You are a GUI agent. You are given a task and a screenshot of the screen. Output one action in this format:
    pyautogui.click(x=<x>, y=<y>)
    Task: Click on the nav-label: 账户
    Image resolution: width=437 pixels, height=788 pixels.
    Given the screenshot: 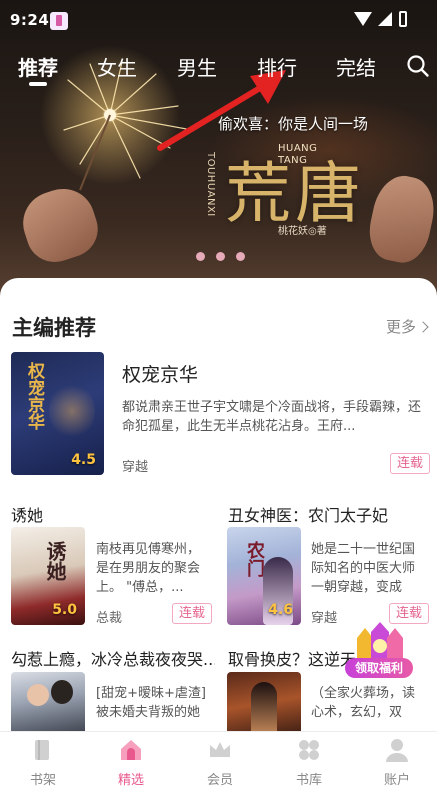 What is the action you would take?
    pyautogui.click(x=396, y=780)
    